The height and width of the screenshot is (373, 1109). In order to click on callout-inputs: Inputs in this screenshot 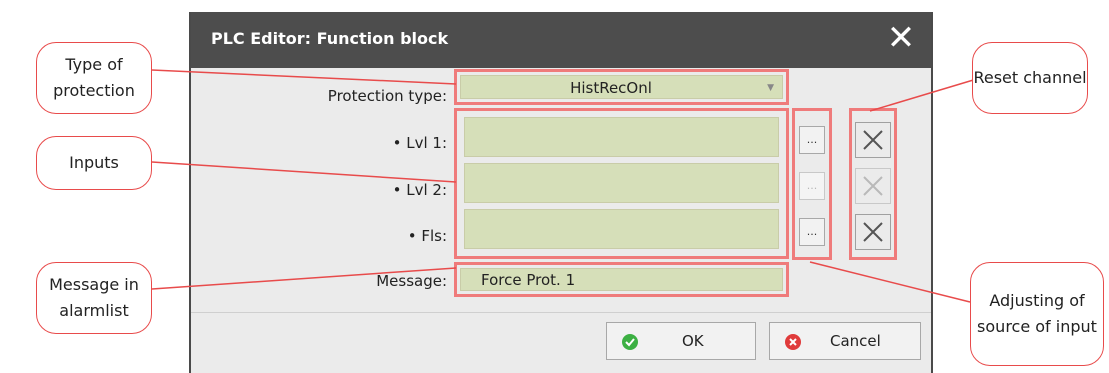, I will do `click(94, 163)`.